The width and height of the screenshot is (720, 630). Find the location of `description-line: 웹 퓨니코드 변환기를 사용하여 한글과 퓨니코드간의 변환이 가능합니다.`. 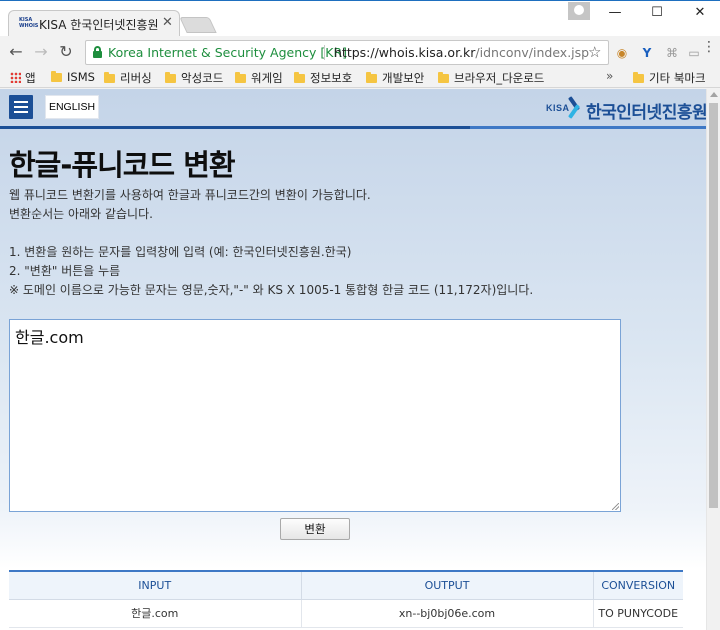

description-line: 웹 퓨니코드 변환기를 사용하여 한글과 퓨니코드간의 변환이 가능합니다. is located at coordinates (190, 195).